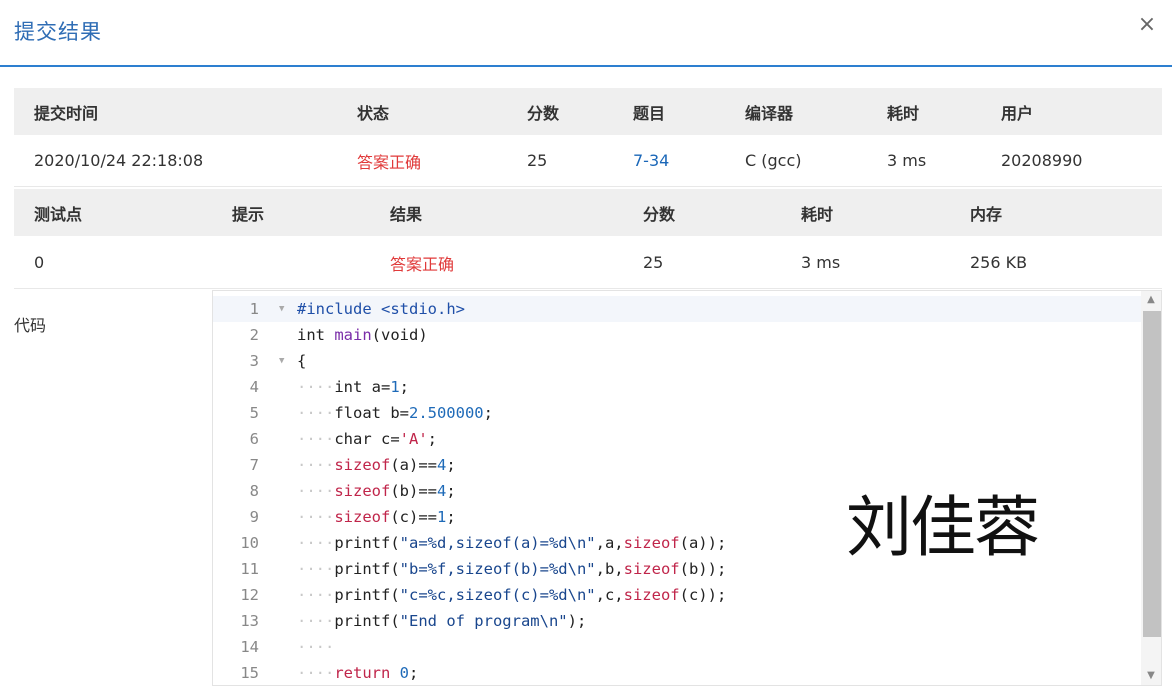 The height and width of the screenshot is (693, 1172). Describe the element at coordinates (677, 361) in the screenshot. I see `code-line: 3 ▼ {` at that location.